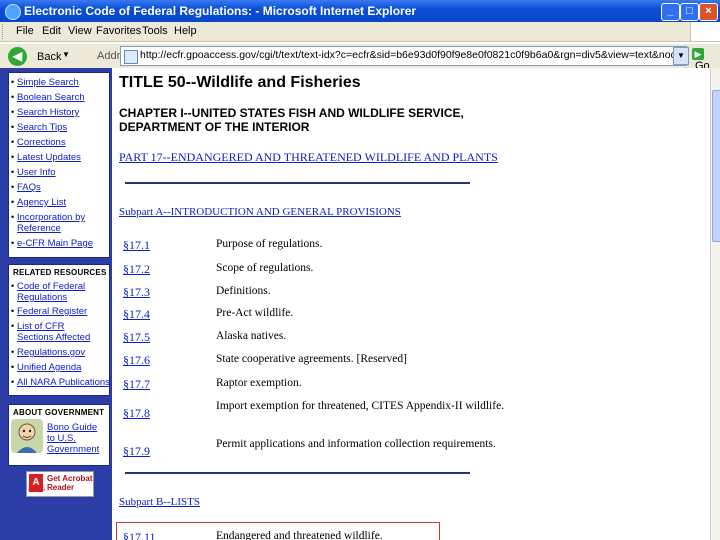 The image size is (720, 540). I want to click on sidebar-link-list-of-cfr: List of CFR, so click(41, 326).